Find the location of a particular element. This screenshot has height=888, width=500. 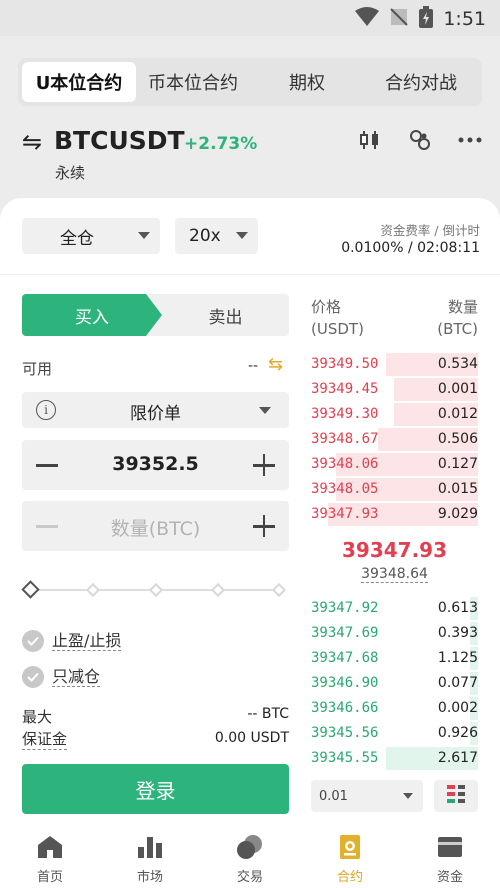

sell-tab: 卖出 is located at coordinates (225, 315).